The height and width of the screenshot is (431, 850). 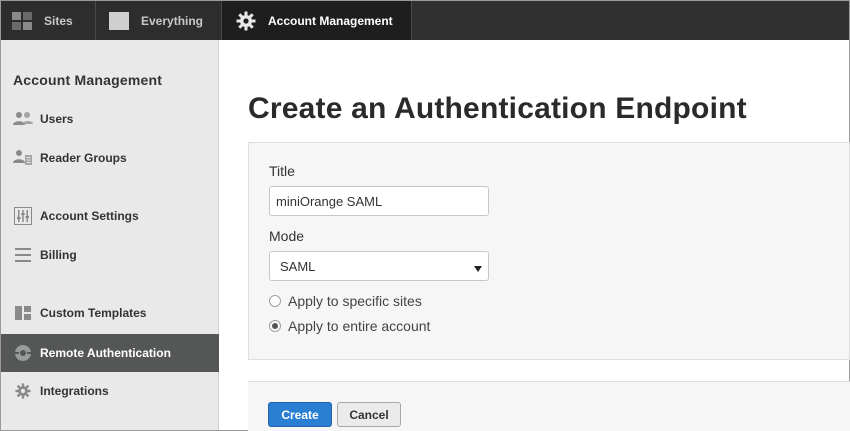 I want to click on sidebar-item-label: Integrations, so click(x=74, y=391).